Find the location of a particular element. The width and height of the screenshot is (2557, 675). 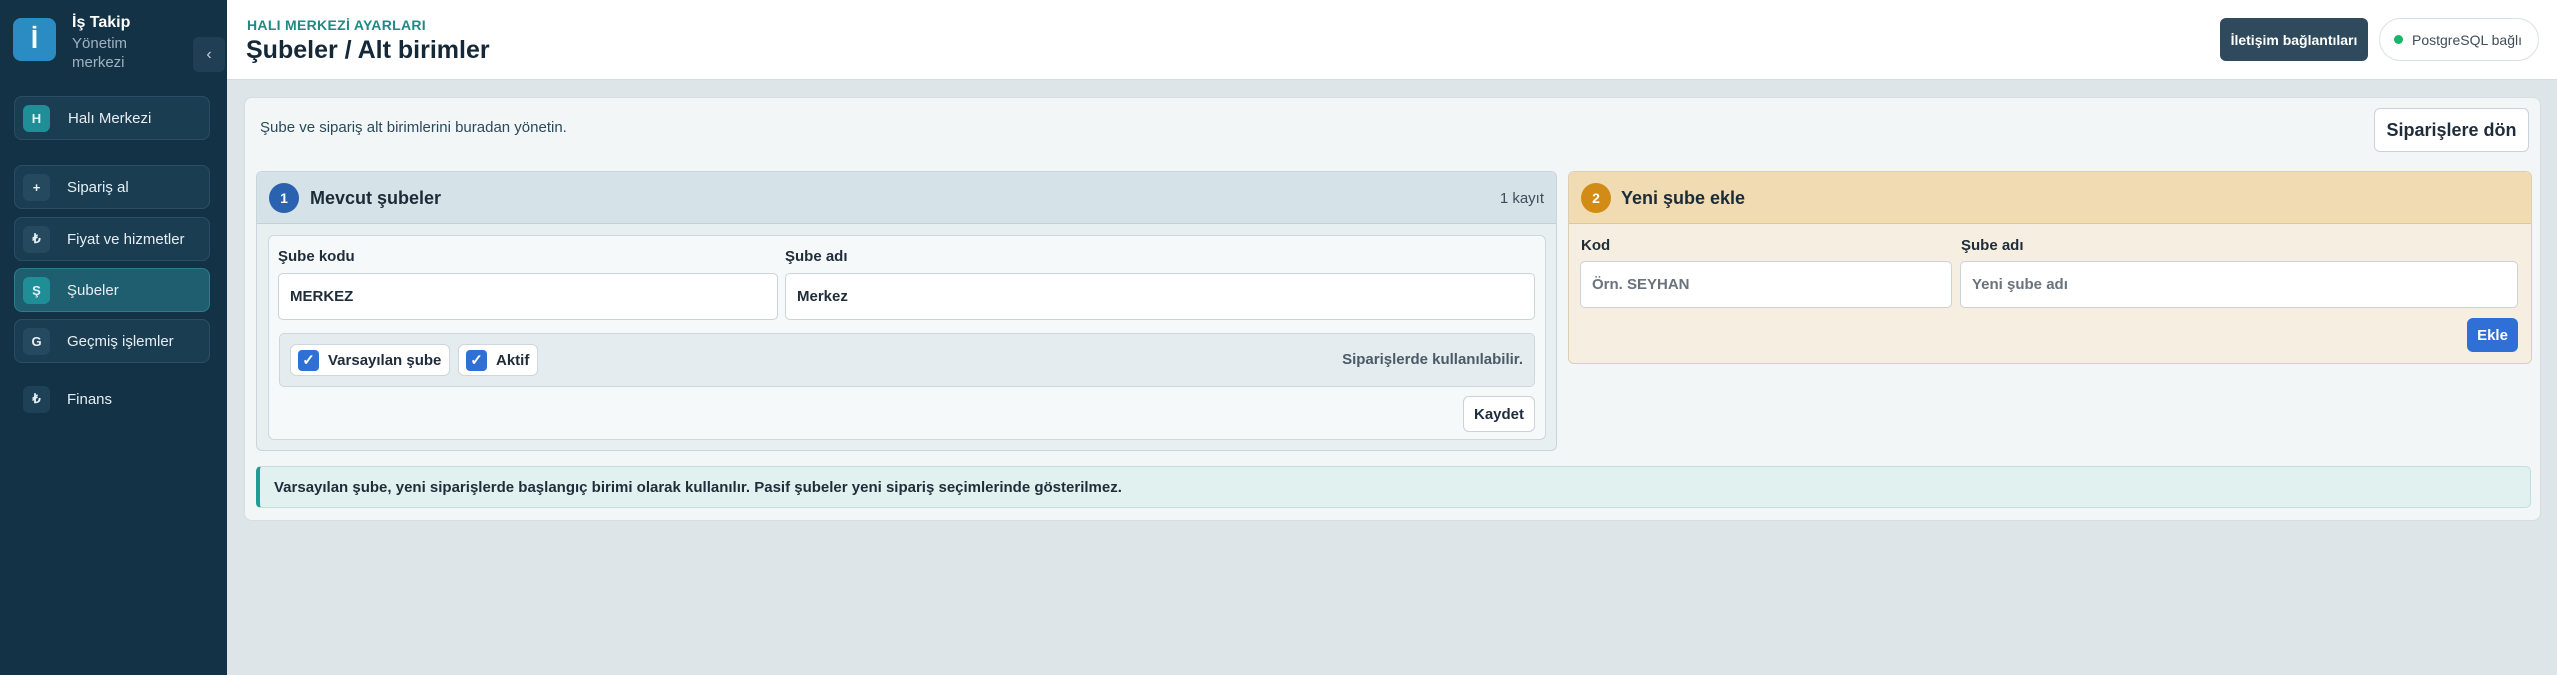

connections-button: İletişim bağlantıları is located at coordinates (2294, 39).